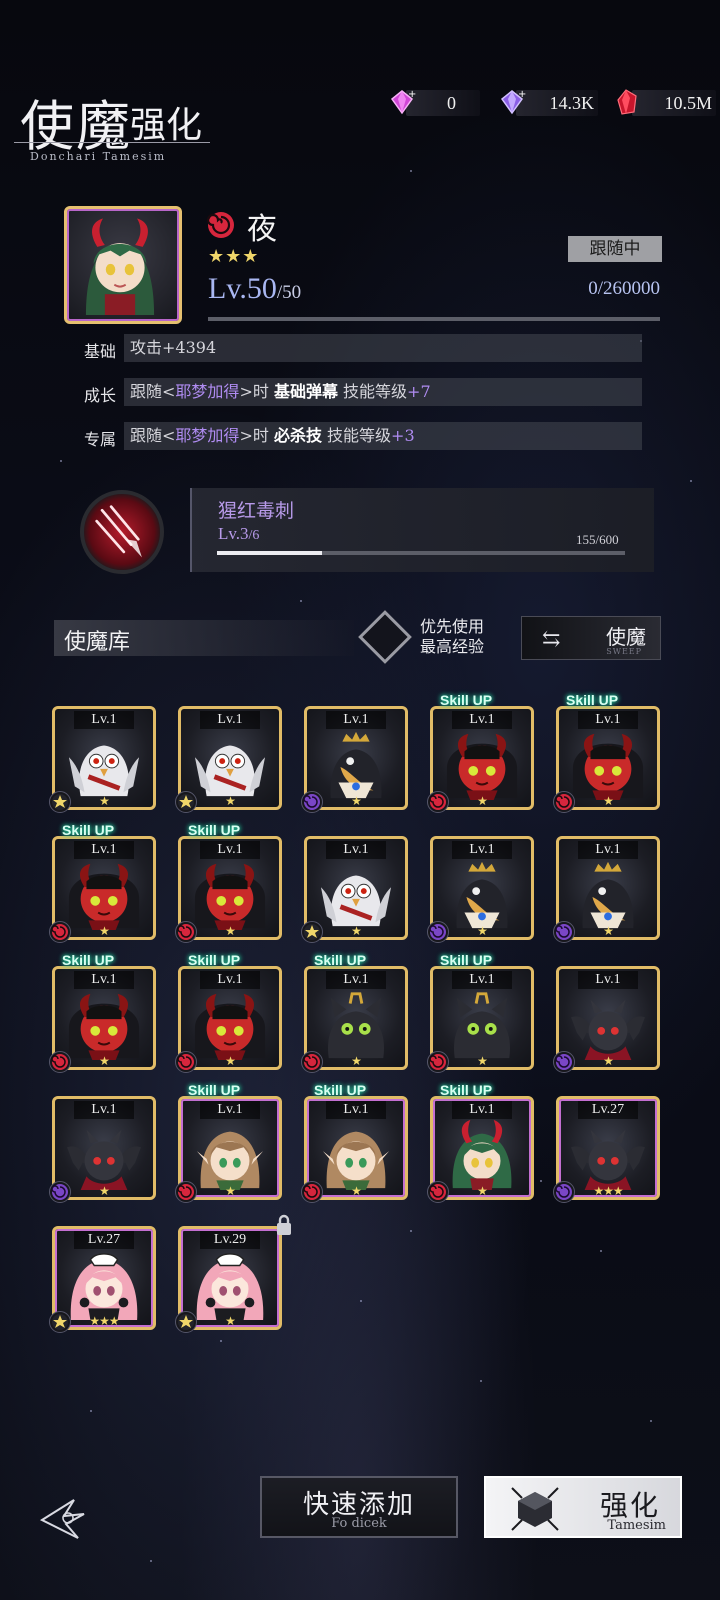 The height and width of the screenshot is (1600, 720). Describe the element at coordinates (284, 1225) in the screenshot. I see `lock-icon` at that location.